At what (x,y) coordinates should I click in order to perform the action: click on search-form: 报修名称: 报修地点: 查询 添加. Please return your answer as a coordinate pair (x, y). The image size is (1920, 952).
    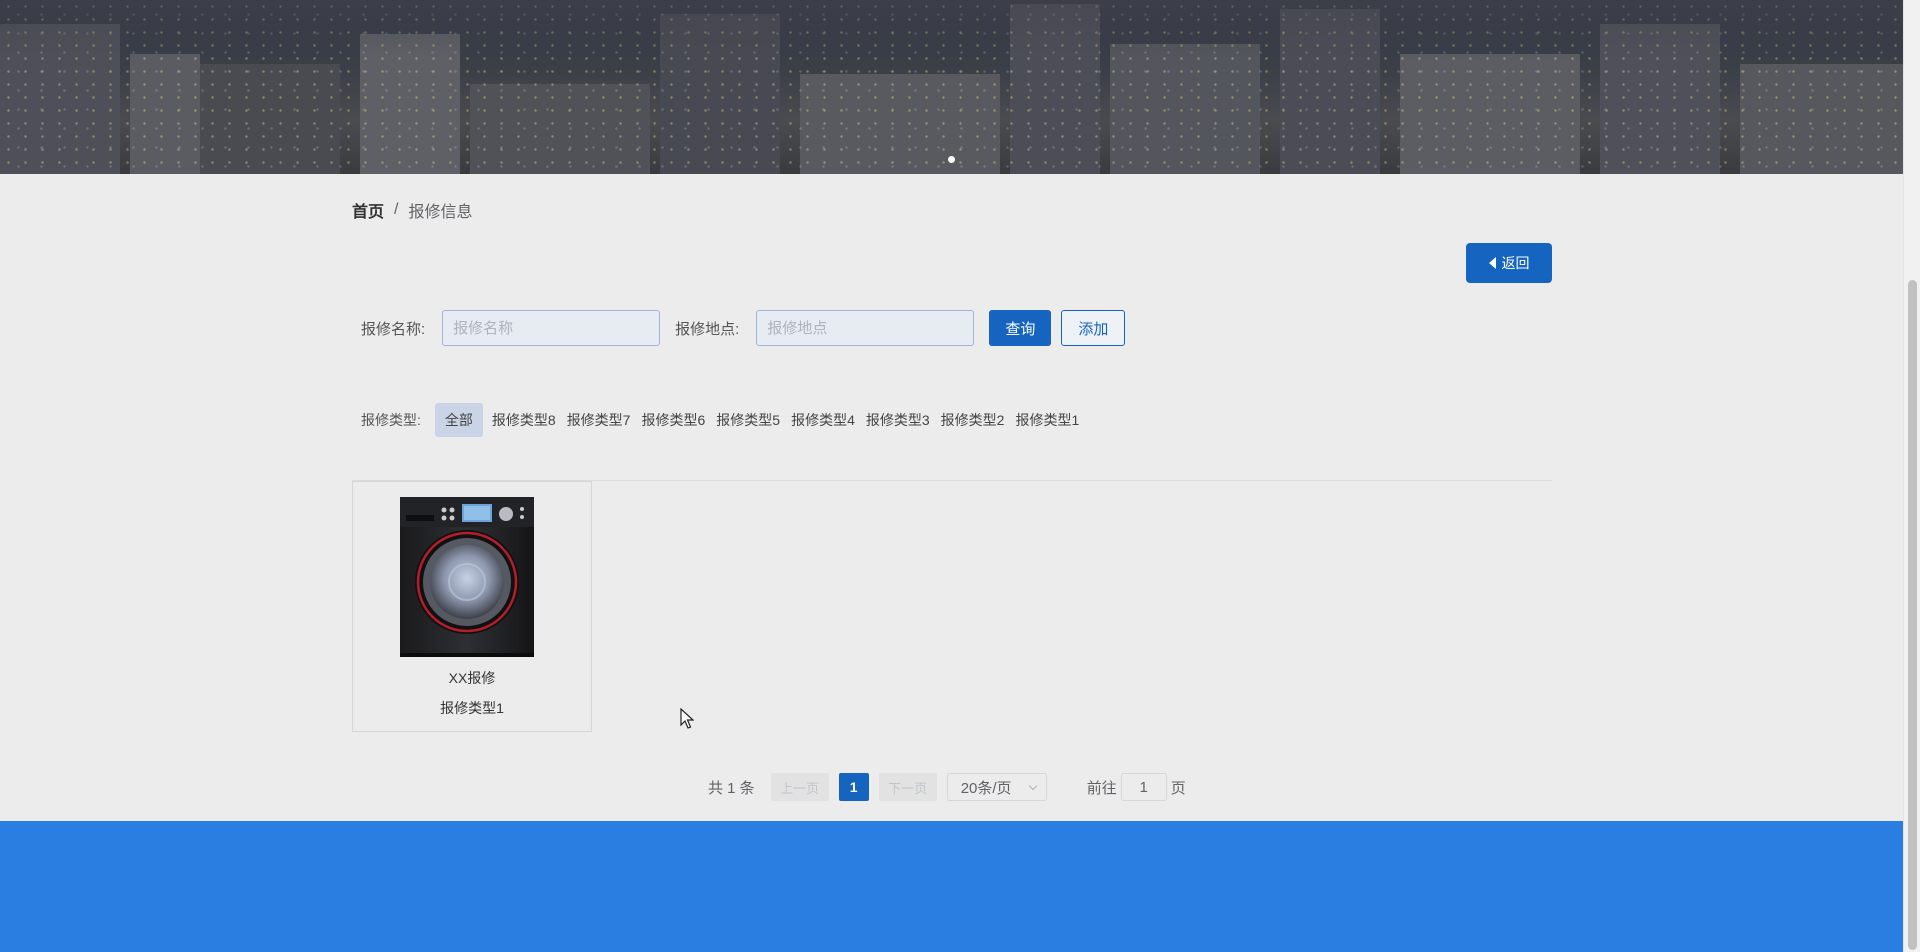
    Looking at the image, I should click on (743, 328).